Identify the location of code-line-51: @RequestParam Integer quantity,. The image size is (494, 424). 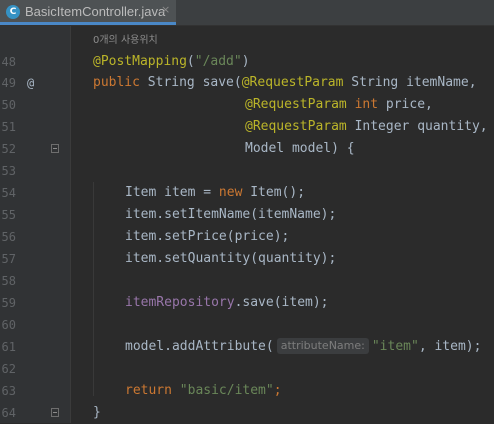
(366, 126).